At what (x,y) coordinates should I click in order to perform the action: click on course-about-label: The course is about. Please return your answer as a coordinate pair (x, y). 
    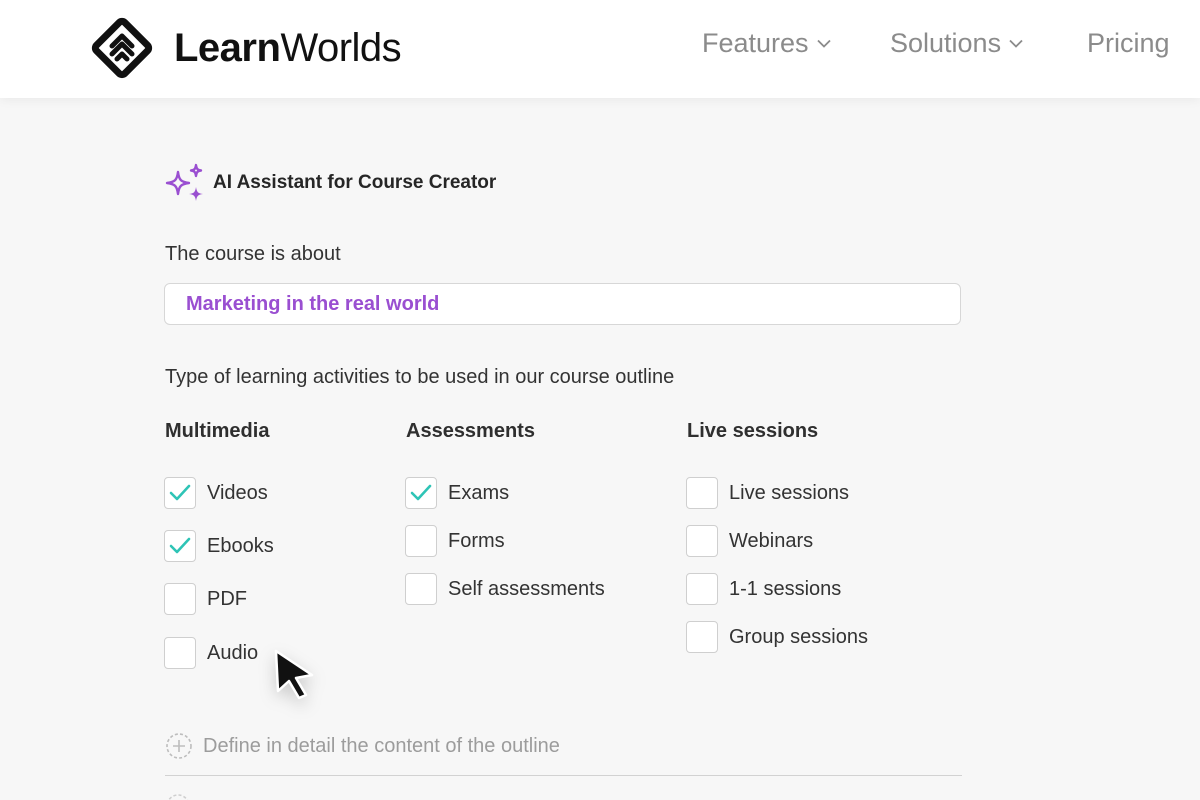
    Looking at the image, I should click on (253, 254).